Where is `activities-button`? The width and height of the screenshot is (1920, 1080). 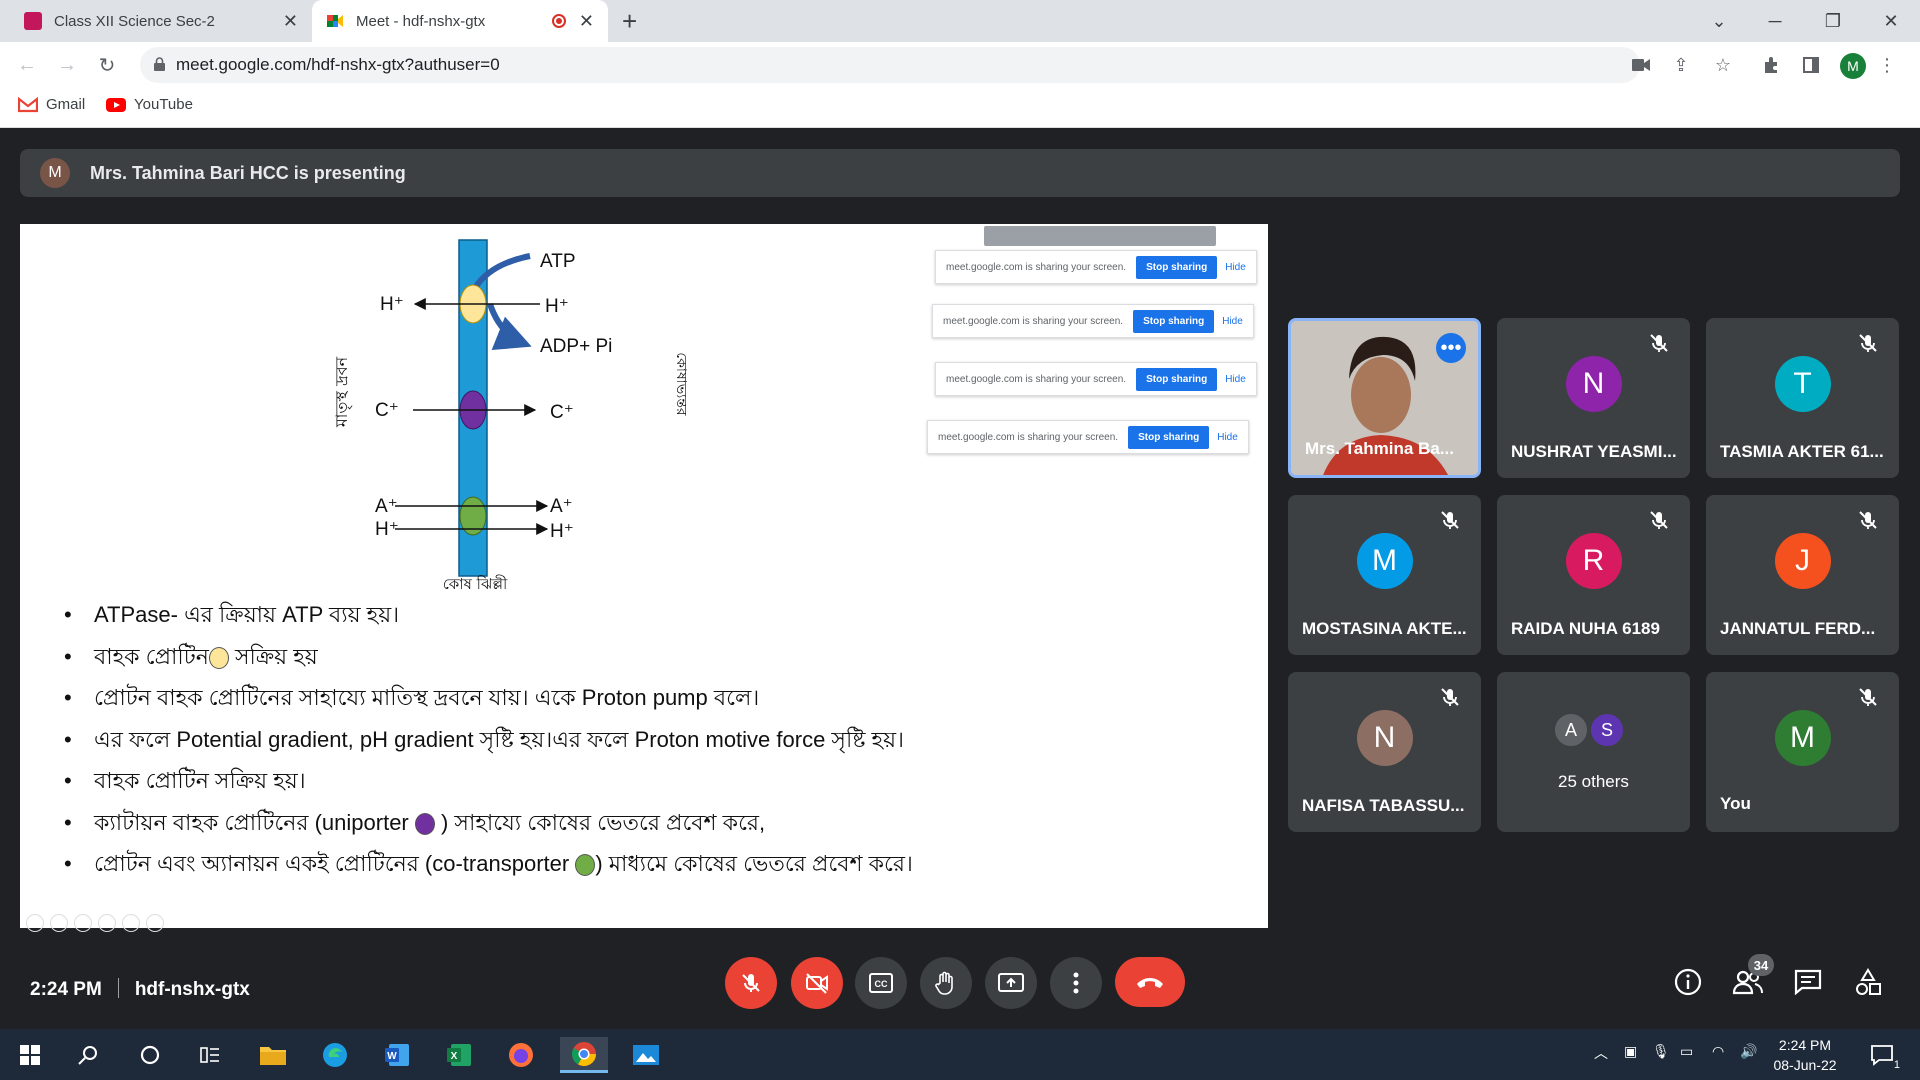
activities-button is located at coordinates (1868, 982).